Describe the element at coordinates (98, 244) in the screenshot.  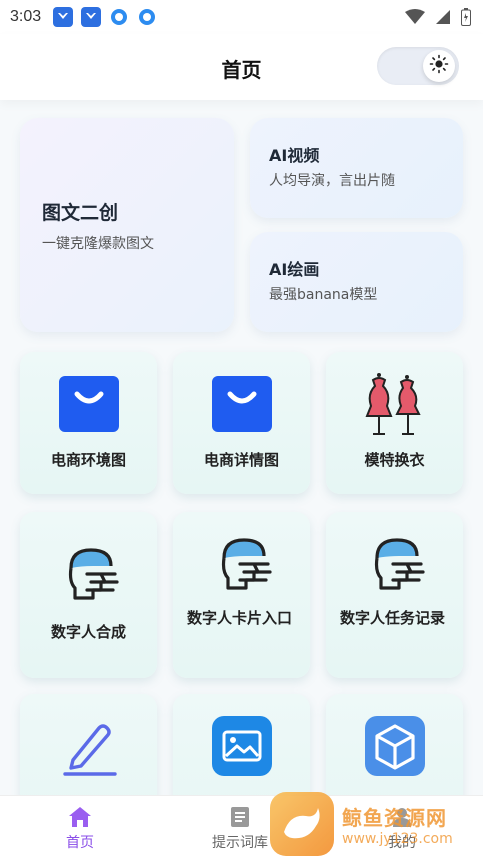
I see `remix-card-subtitle: 一键克隆爆款图文` at that location.